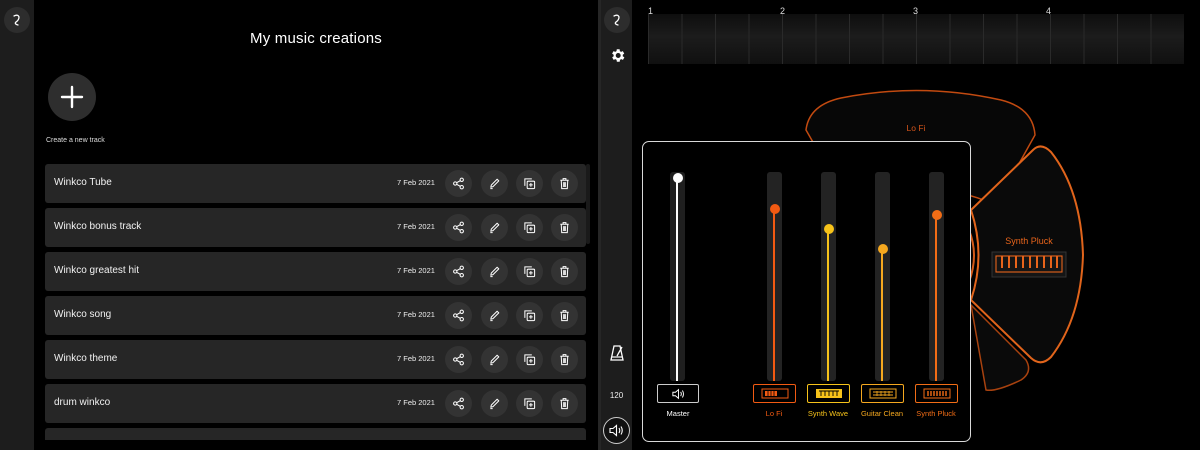  Describe the element at coordinates (97, 270) in the screenshot. I see `track-name: Winkco greatest hit` at that location.